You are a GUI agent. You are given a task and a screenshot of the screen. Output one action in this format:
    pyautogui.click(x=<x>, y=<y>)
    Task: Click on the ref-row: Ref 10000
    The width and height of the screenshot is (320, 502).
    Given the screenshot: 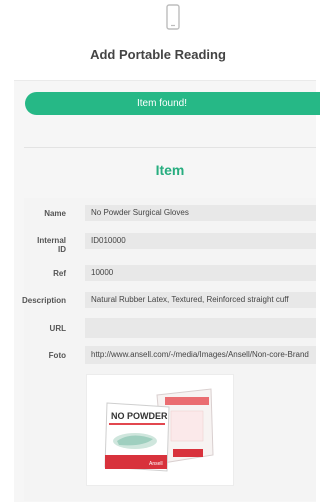 What is the action you would take?
    pyautogui.click(x=170, y=273)
    